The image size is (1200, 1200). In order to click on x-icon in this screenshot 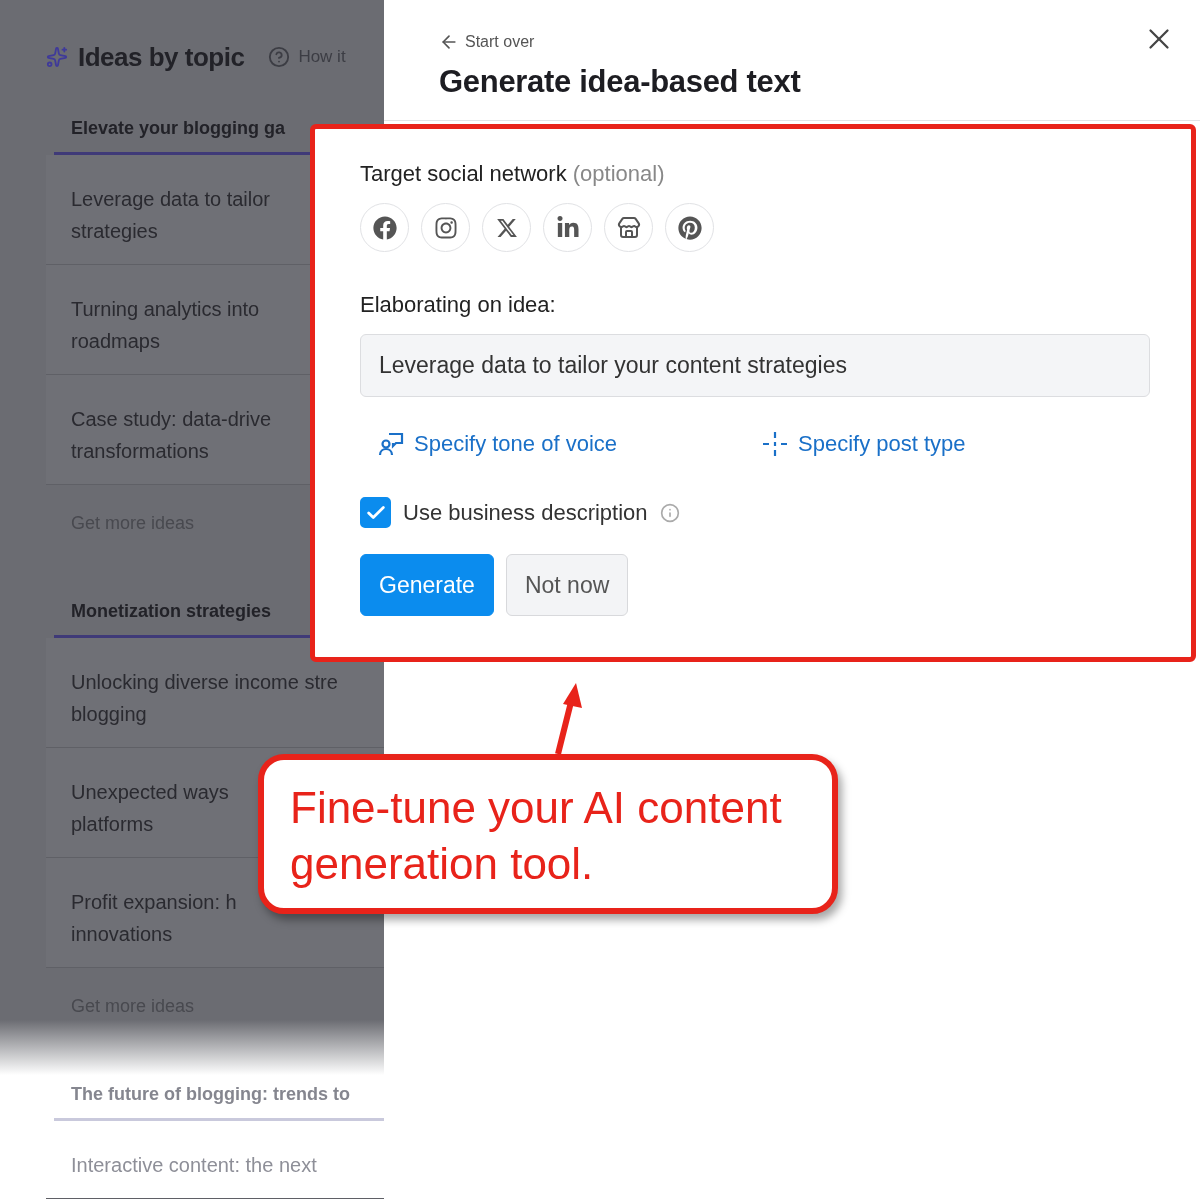, I will do `click(506, 227)`.